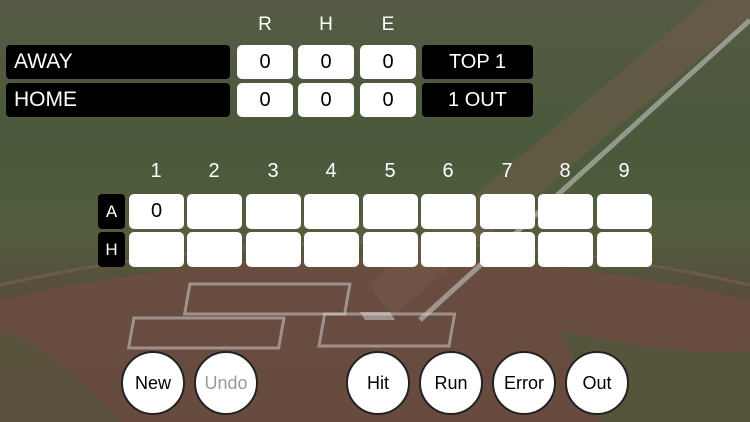  I want to click on away-errors: 0, so click(388, 62).